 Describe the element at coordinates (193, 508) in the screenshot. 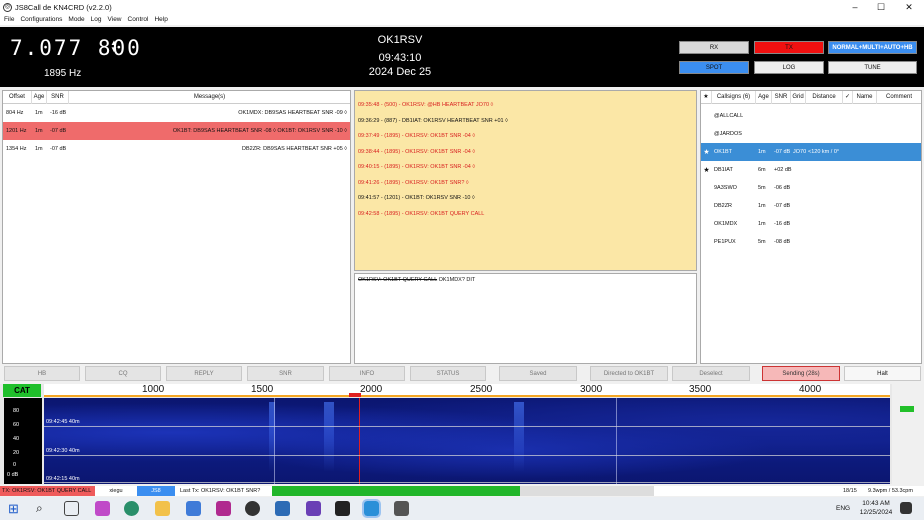

I see `store-icon` at that location.